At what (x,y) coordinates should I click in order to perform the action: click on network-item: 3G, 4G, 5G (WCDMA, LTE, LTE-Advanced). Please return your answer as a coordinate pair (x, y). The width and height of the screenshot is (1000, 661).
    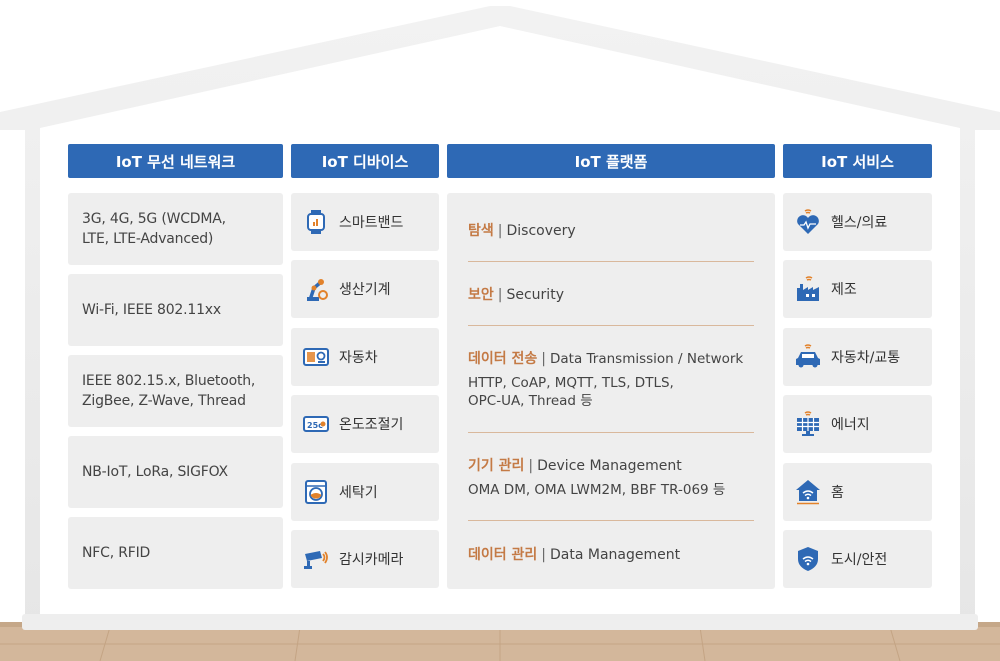
    Looking at the image, I should click on (175, 229).